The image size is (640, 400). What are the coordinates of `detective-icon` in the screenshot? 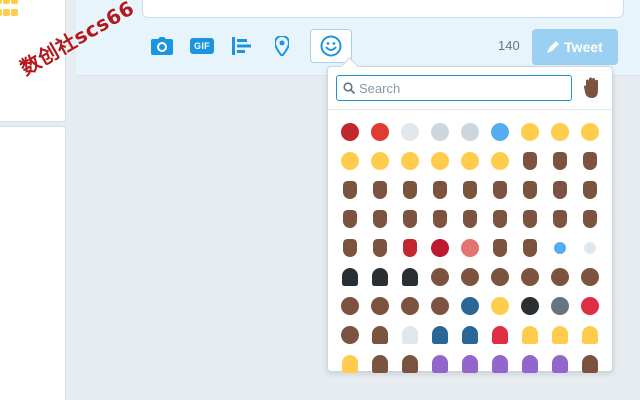 It's located at (559, 305).